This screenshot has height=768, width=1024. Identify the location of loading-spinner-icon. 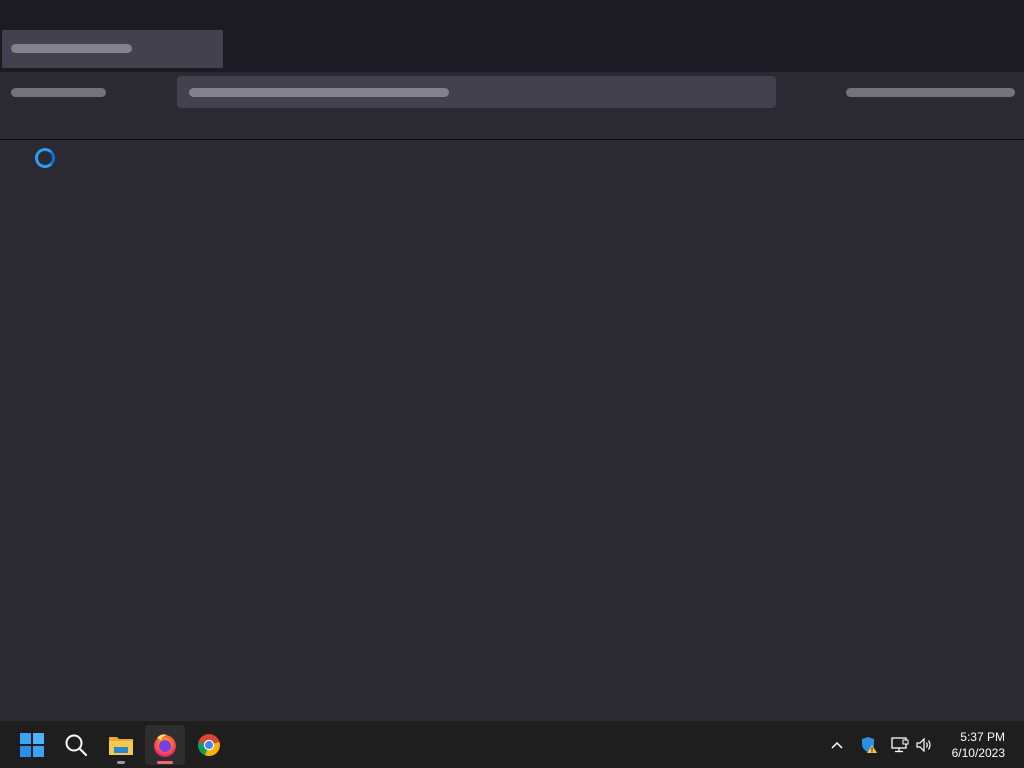
(45, 158).